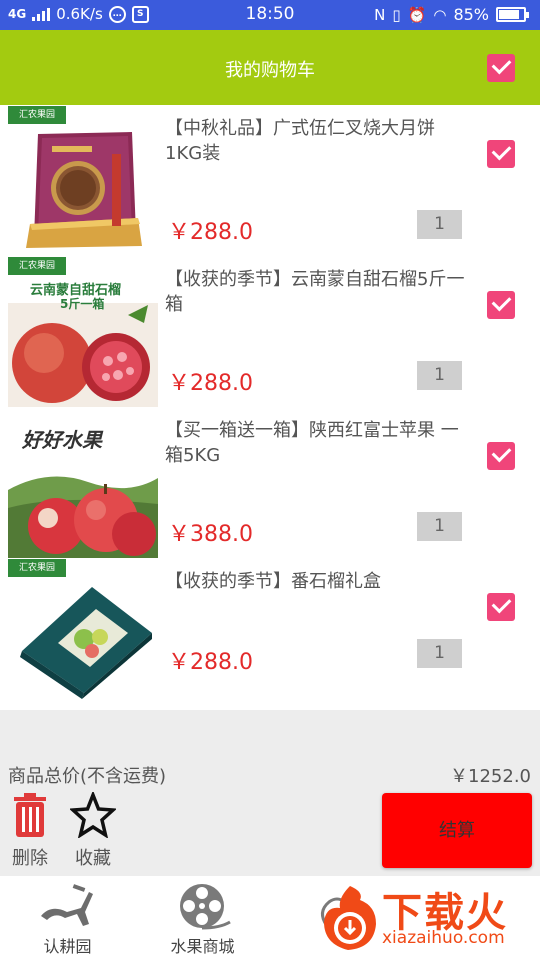  I want to click on total-label: 商品总价(不含运费), so click(87, 776).